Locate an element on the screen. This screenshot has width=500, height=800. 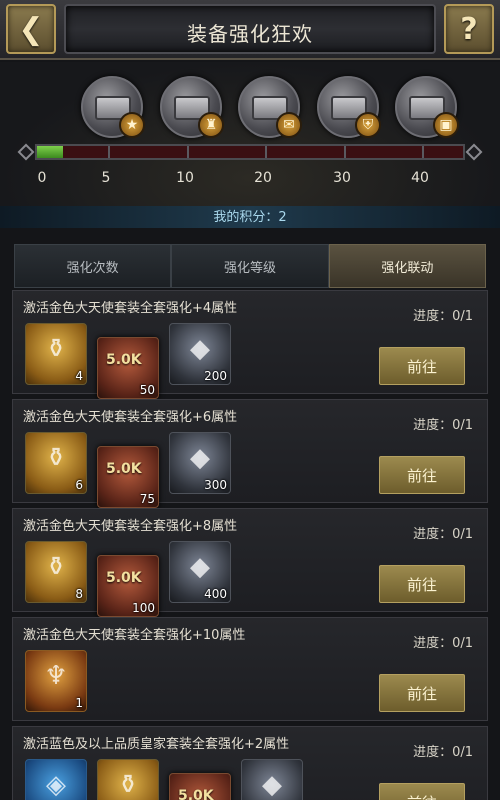
back-arrow-icon: ❮ is located at coordinates (31, 29).